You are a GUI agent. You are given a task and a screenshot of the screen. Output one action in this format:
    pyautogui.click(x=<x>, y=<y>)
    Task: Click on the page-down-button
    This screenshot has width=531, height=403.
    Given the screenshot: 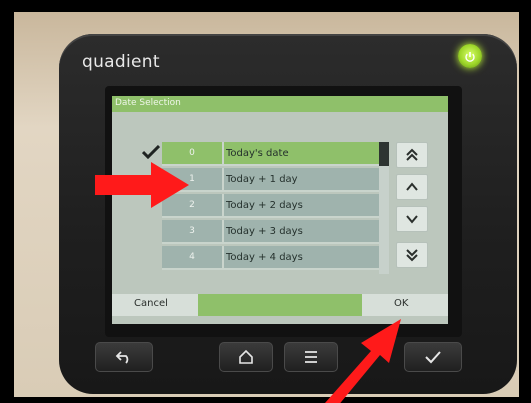 What is the action you would take?
    pyautogui.click(x=412, y=255)
    